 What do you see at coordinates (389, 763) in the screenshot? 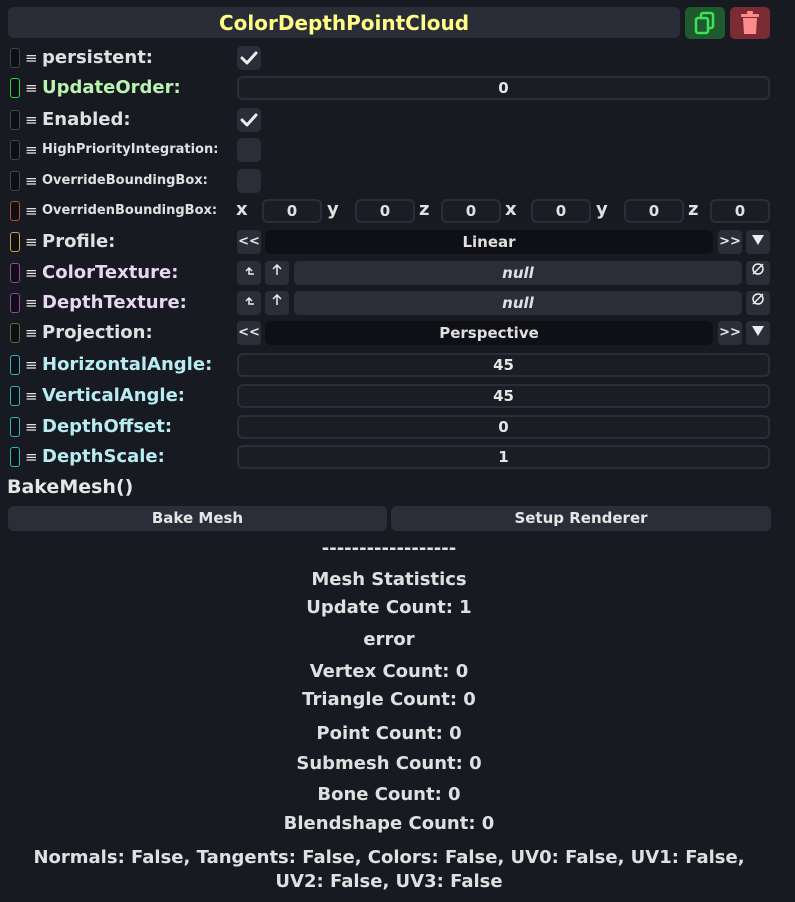
I see `submesh-count: Submesh Count: 0` at bounding box center [389, 763].